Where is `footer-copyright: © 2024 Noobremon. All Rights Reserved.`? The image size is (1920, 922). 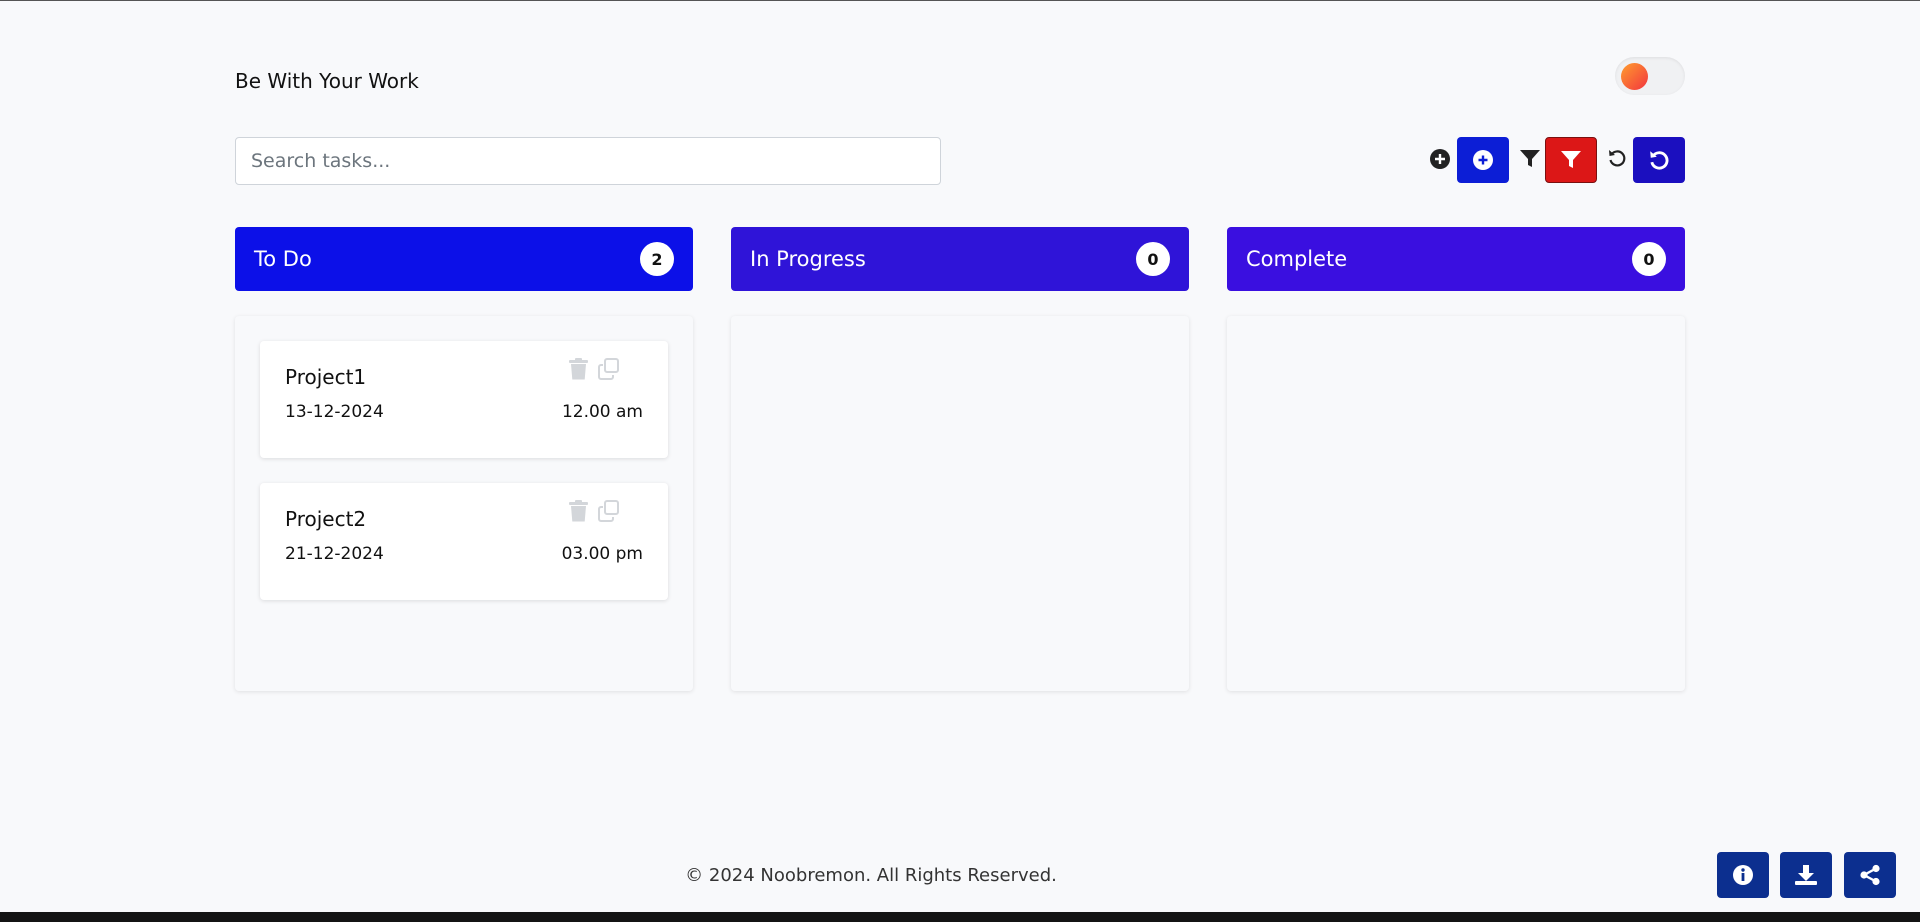
footer-copyright: © 2024 Noobremon. All Rights Reserved. is located at coordinates (871, 875).